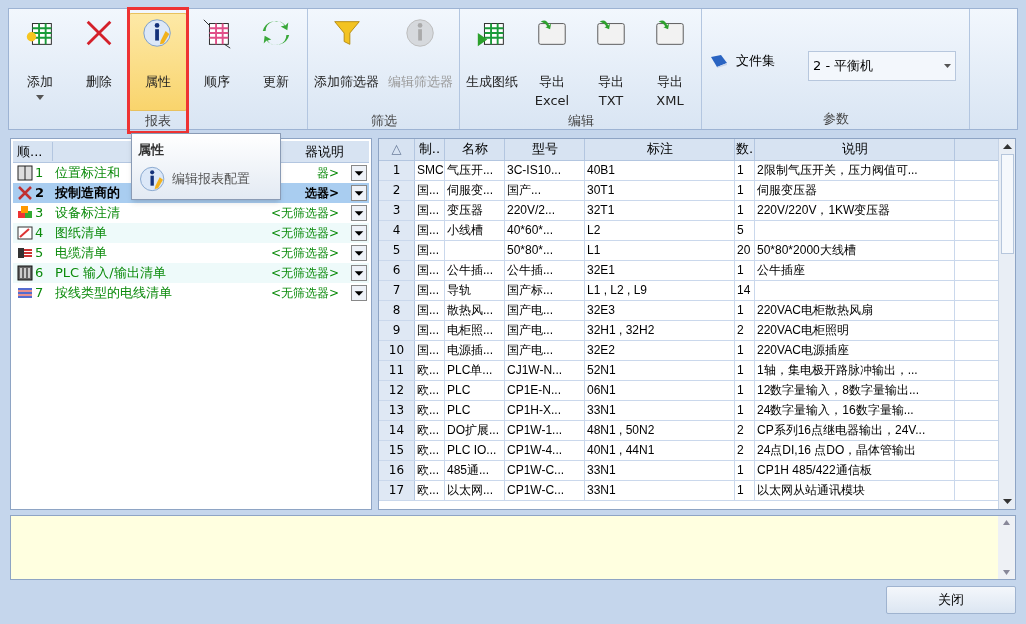 The image size is (1026, 624). I want to click on table-cell: 30T1, so click(660, 190).